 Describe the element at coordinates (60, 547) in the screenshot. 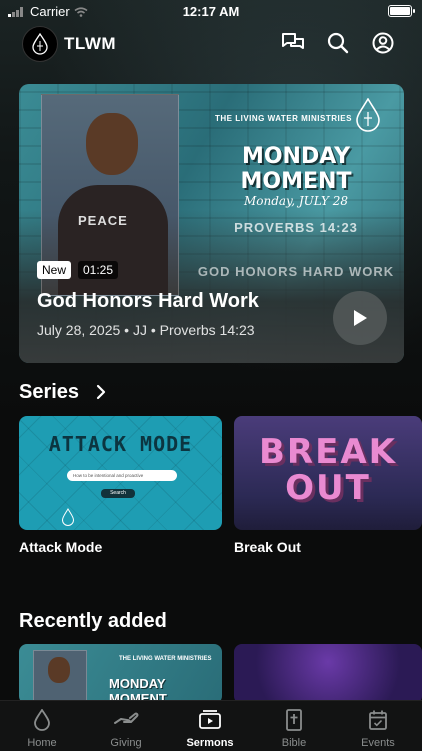

I see `series-label: Attack Mode` at that location.